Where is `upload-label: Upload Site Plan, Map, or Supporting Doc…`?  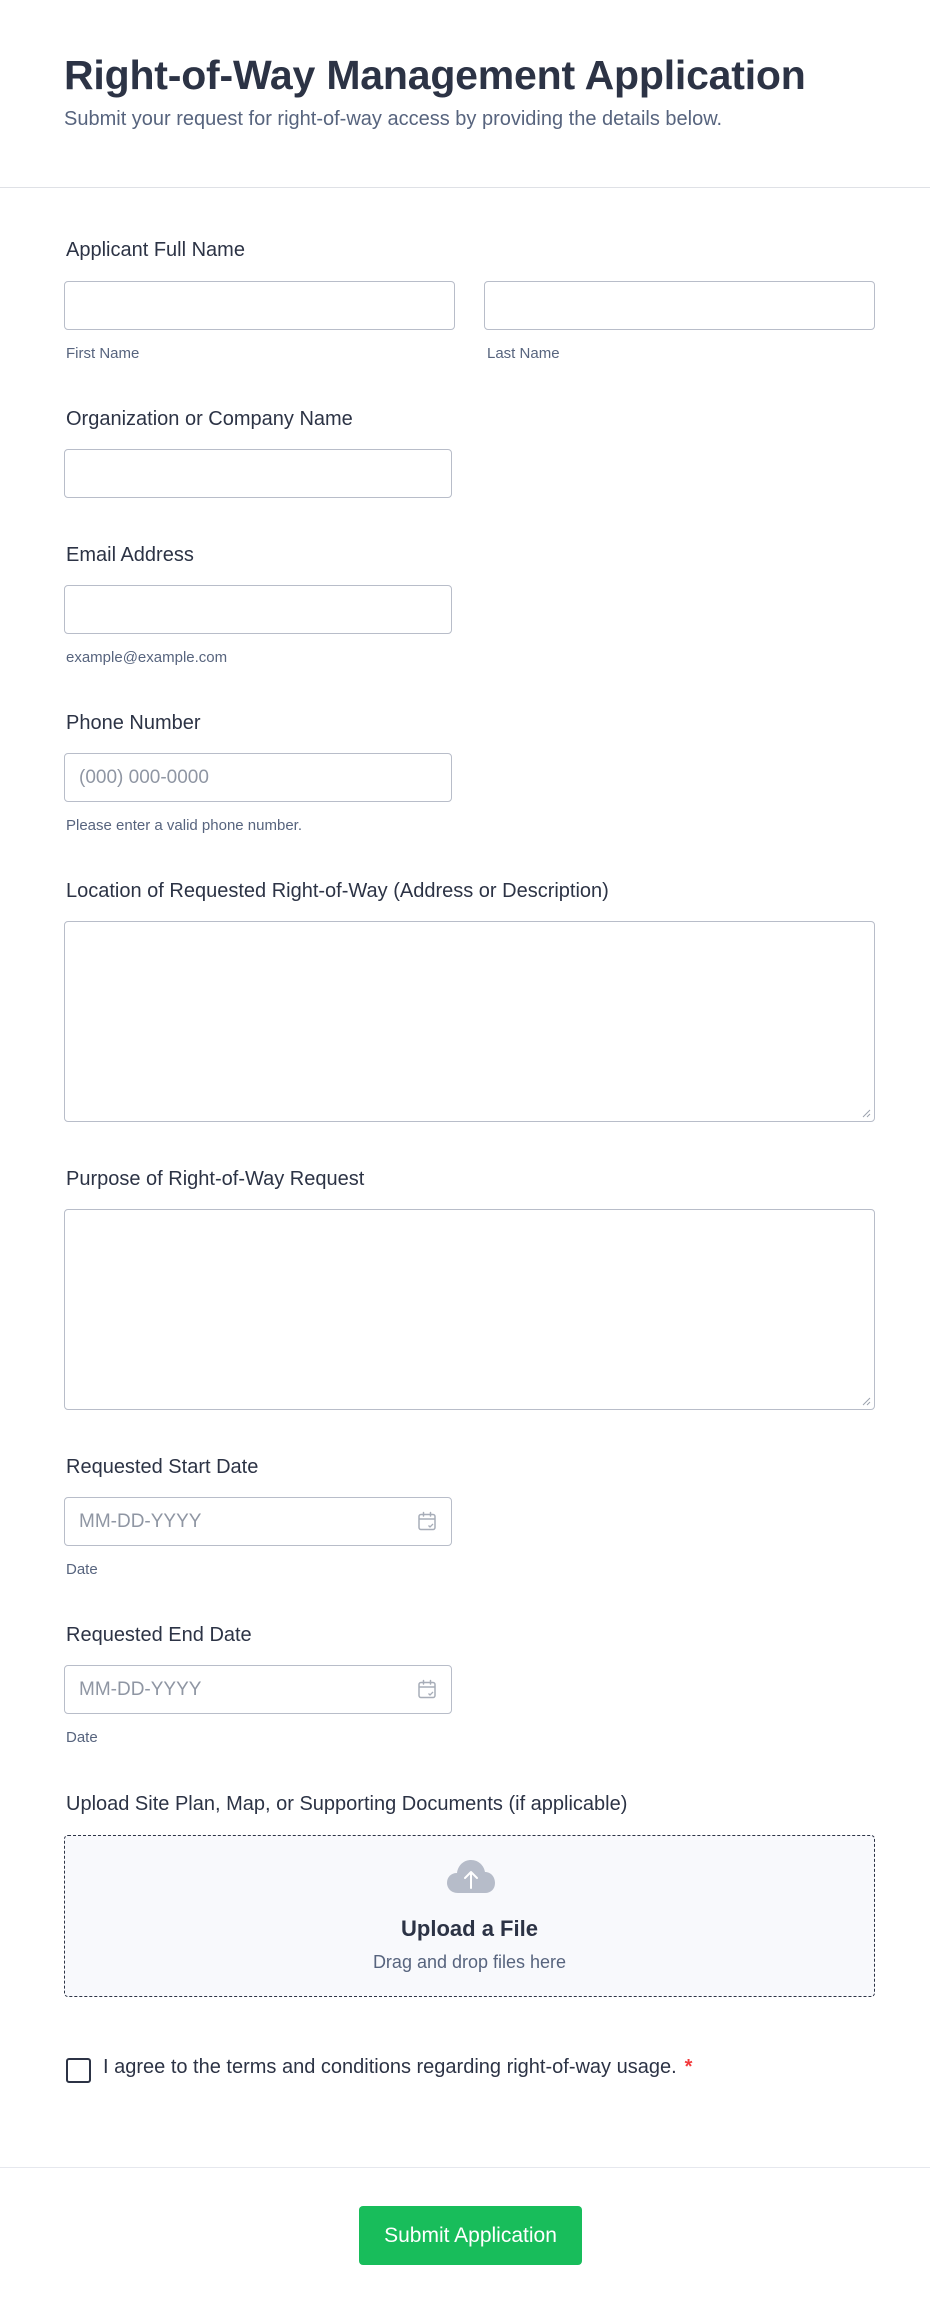
upload-label: Upload Site Plan, Map, or Supporting Doc… is located at coordinates (347, 1804).